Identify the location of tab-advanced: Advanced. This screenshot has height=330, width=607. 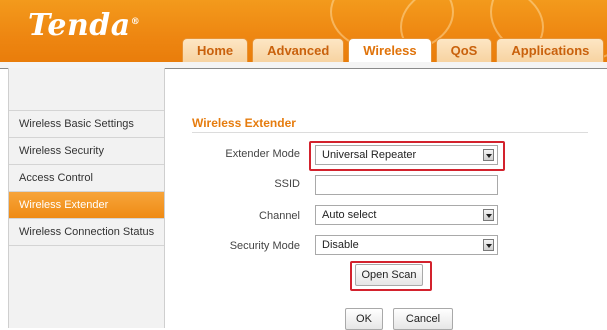
(298, 50).